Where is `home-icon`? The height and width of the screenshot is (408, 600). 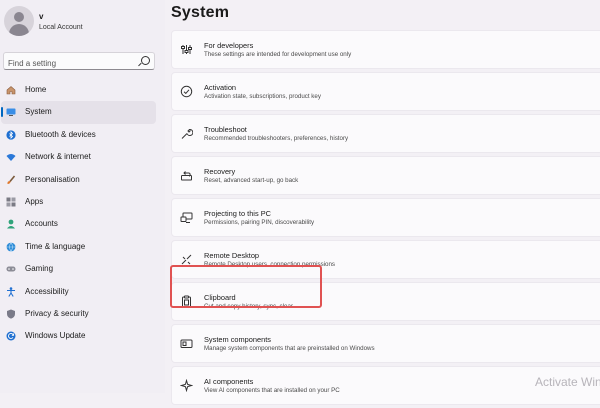 home-icon is located at coordinates (11, 90).